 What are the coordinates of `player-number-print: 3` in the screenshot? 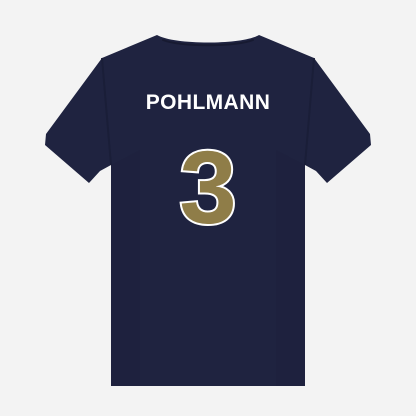 It's located at (207, 187).